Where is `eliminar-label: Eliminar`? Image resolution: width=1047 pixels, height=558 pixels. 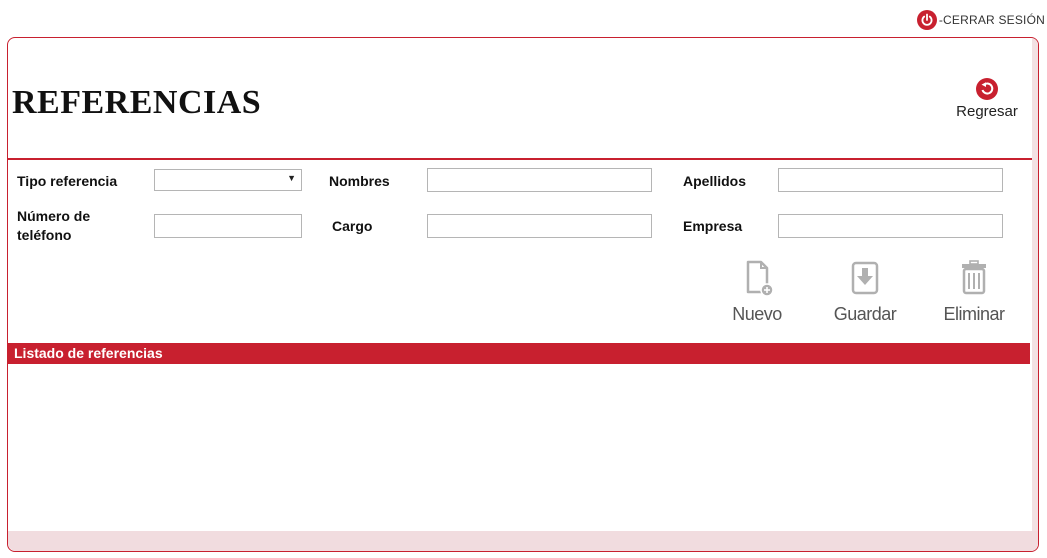 eliminar-label: Eliminar is located at coordinates (974, 314).